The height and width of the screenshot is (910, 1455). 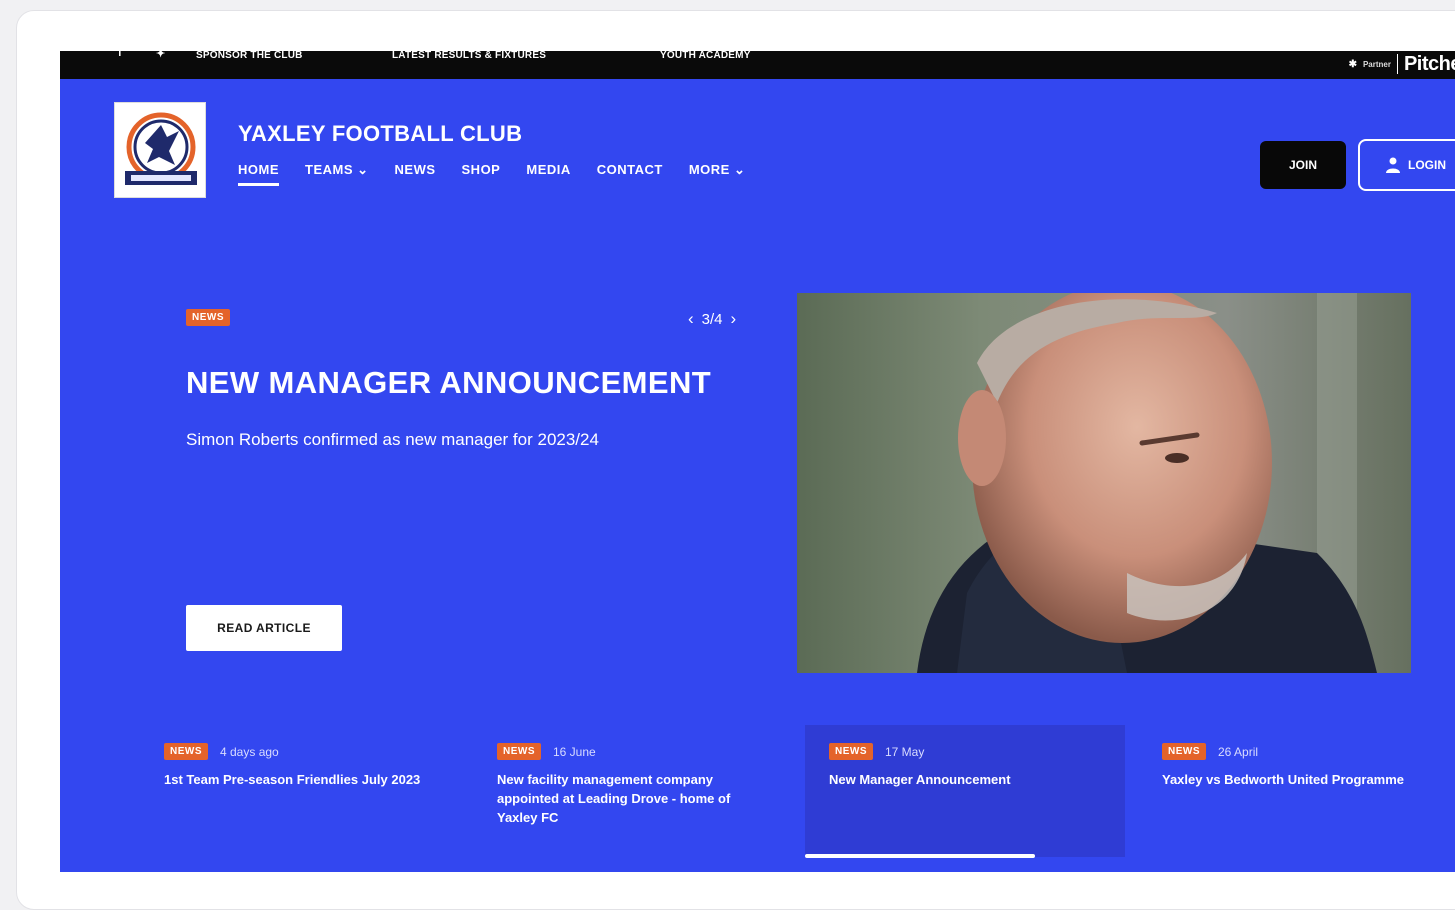 I want to click on news-date: 26 April, so click(x=1238, y=751).